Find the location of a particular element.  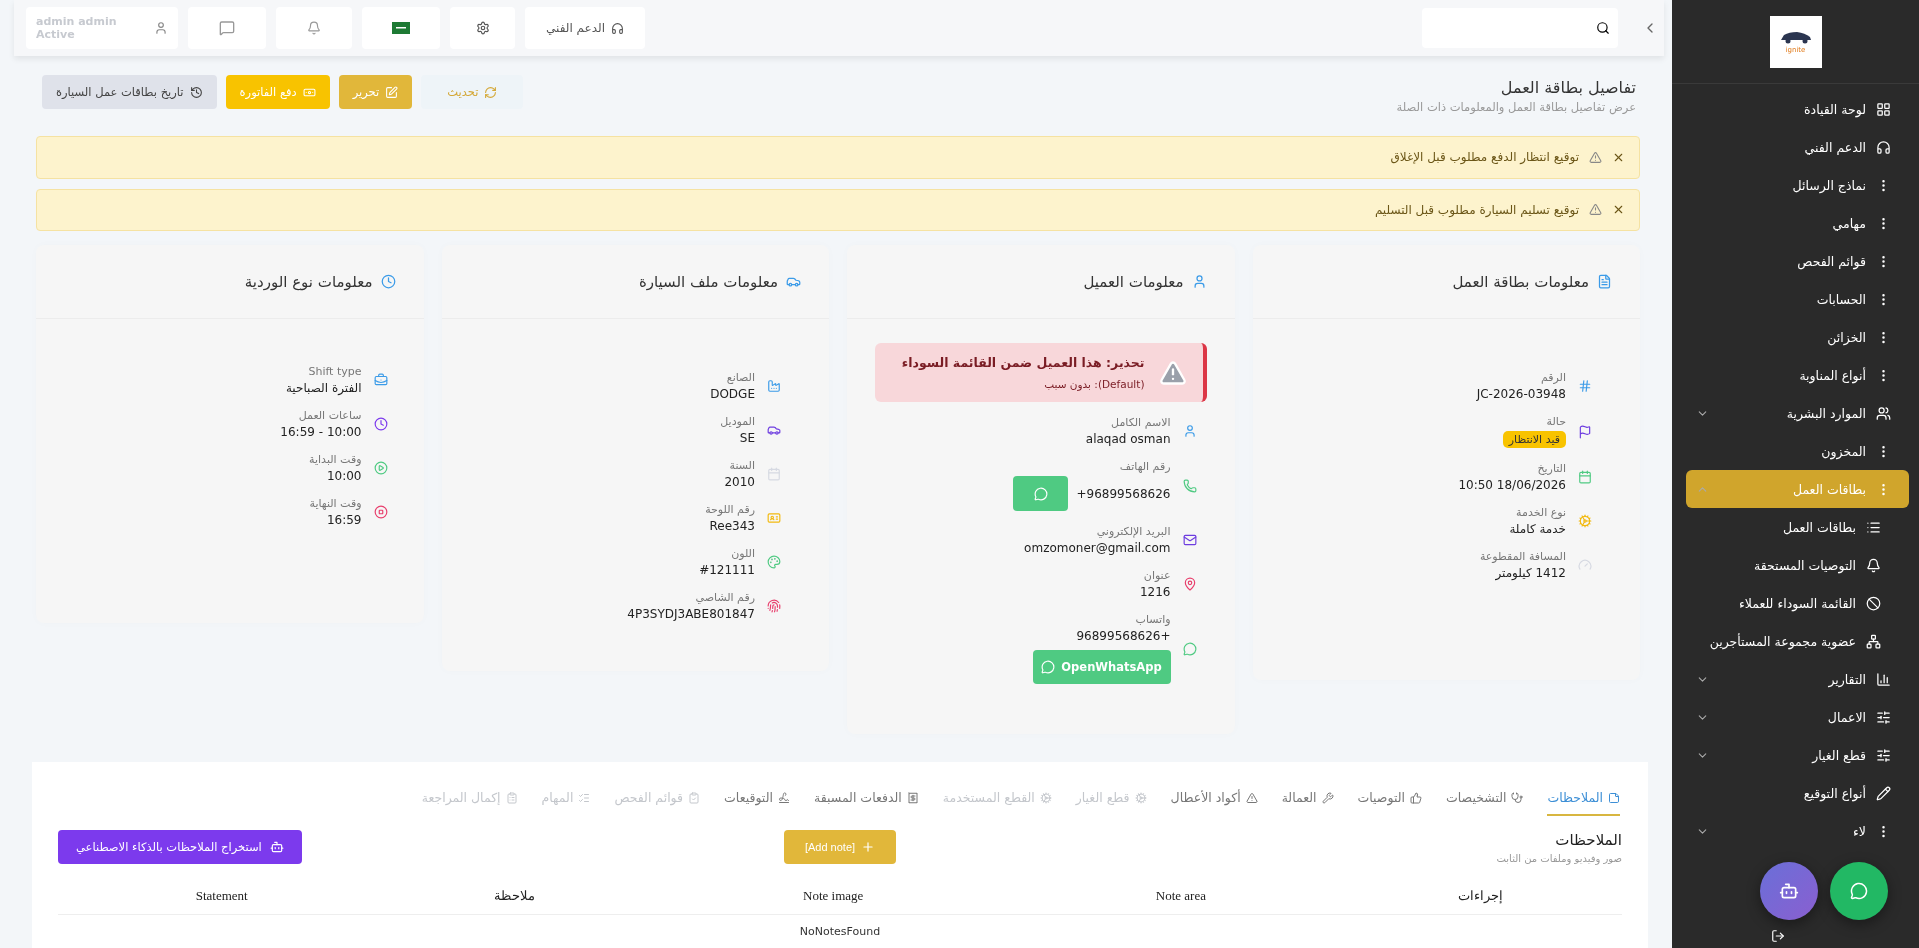

menu-item: أنواع التوقيع is located at coordinates (1797, 793).